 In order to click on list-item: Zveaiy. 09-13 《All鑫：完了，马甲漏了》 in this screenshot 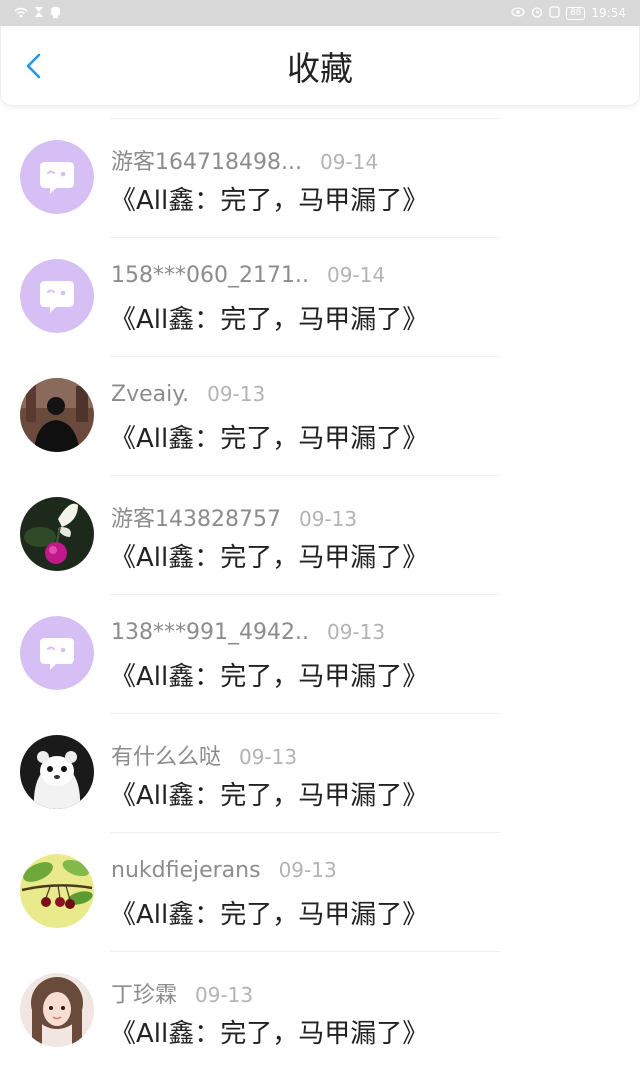, I will do `click(320, 415)`.